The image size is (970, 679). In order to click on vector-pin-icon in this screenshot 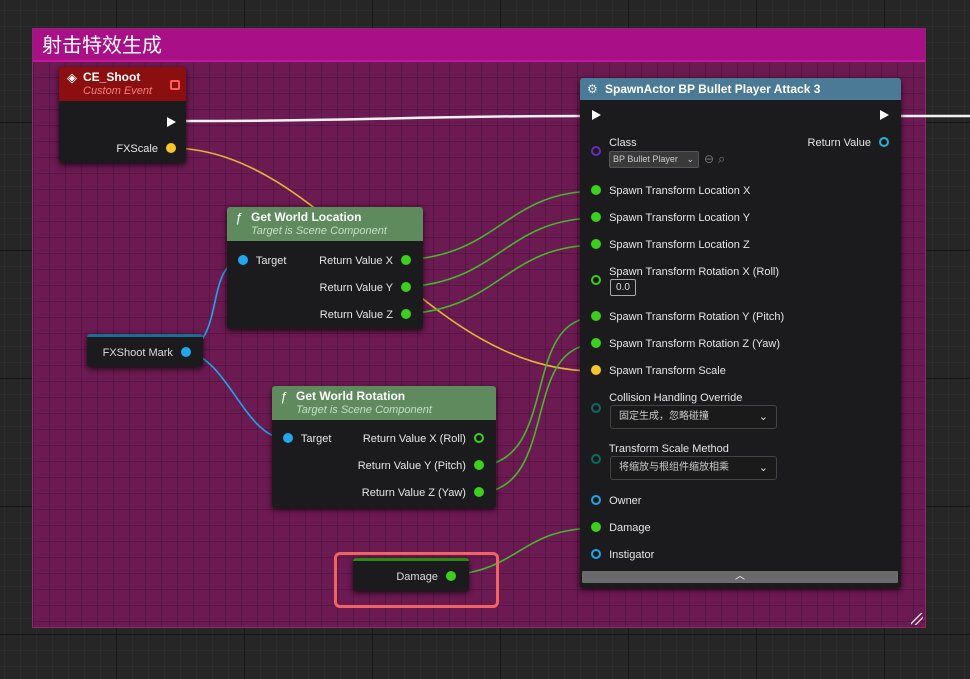, I will do `click(596, 370)`.